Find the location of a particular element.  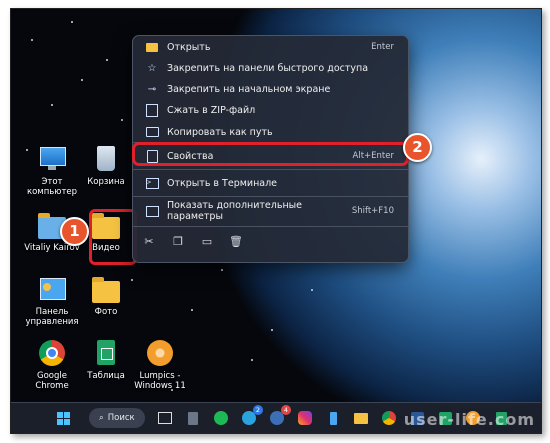

step-1-badge: 1 is located at coordinates (74, 231).